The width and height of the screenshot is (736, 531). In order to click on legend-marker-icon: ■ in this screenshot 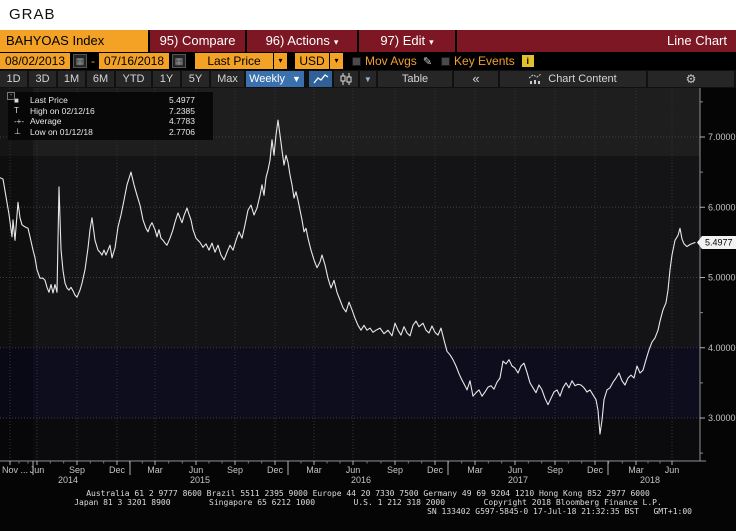, I will do `click(16, 100)`.